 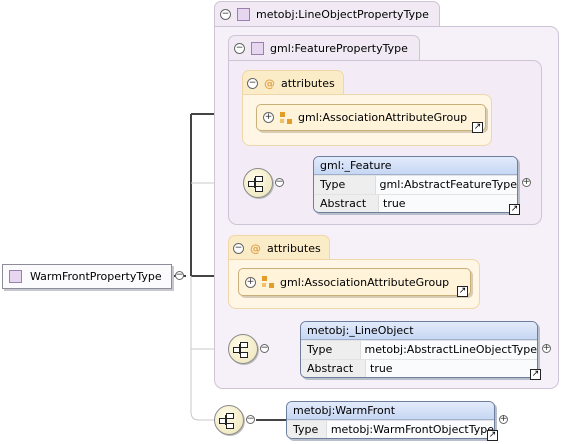 I want to click on type-value: metobj:WarmFrontObjectType, so click(x=412, y=429).